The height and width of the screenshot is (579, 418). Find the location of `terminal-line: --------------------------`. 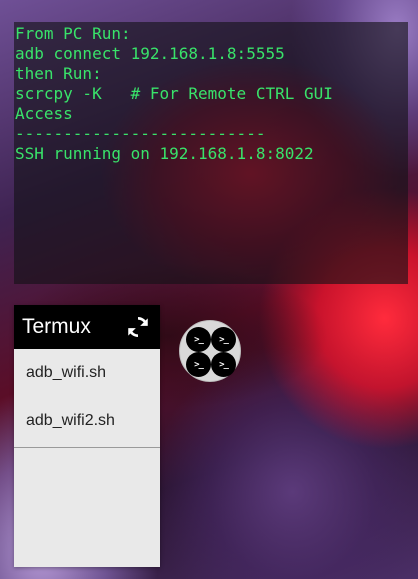

terminal-line: -------------------------- is located at coordinates (140, 133).